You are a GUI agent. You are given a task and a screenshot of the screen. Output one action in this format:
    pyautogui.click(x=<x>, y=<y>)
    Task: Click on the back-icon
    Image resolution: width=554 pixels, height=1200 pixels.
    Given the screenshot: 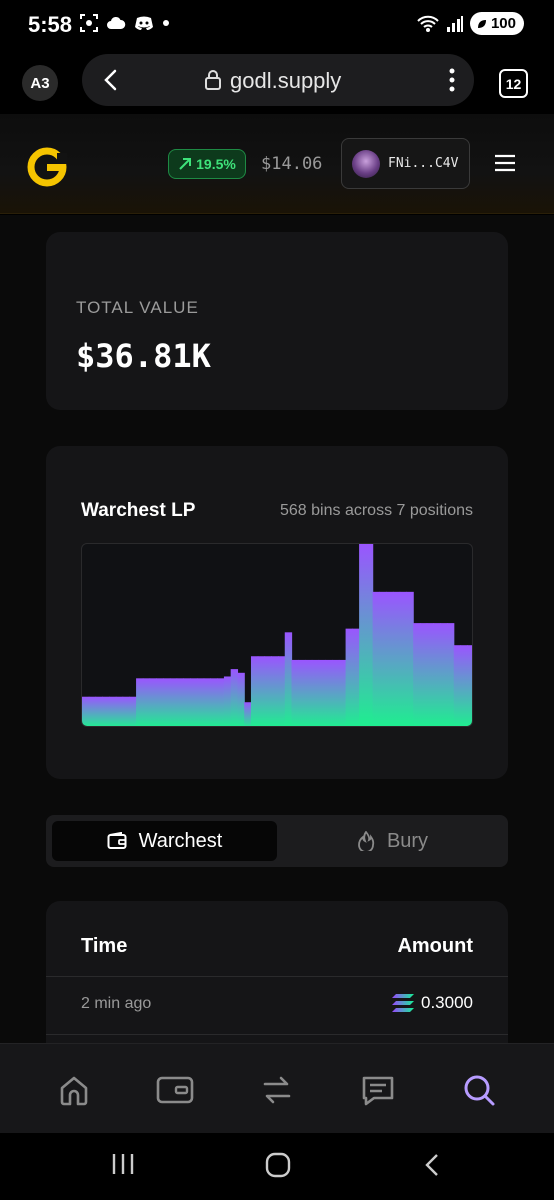 What is the action you would take?
    pyautogui.click(x=111, y=80)
    